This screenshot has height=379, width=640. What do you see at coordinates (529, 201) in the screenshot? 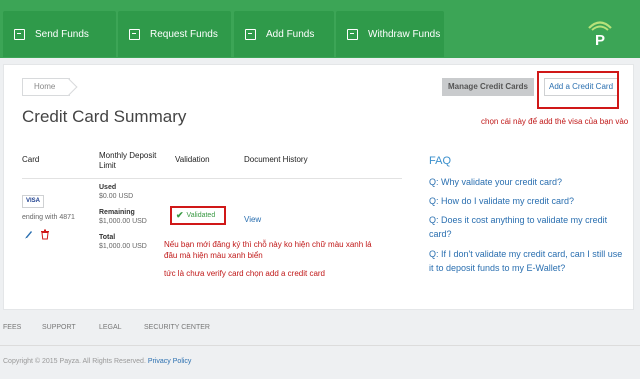
I see `faq-question-2: Q: How do I validate my credit card?` at bounding box center [529, 201].